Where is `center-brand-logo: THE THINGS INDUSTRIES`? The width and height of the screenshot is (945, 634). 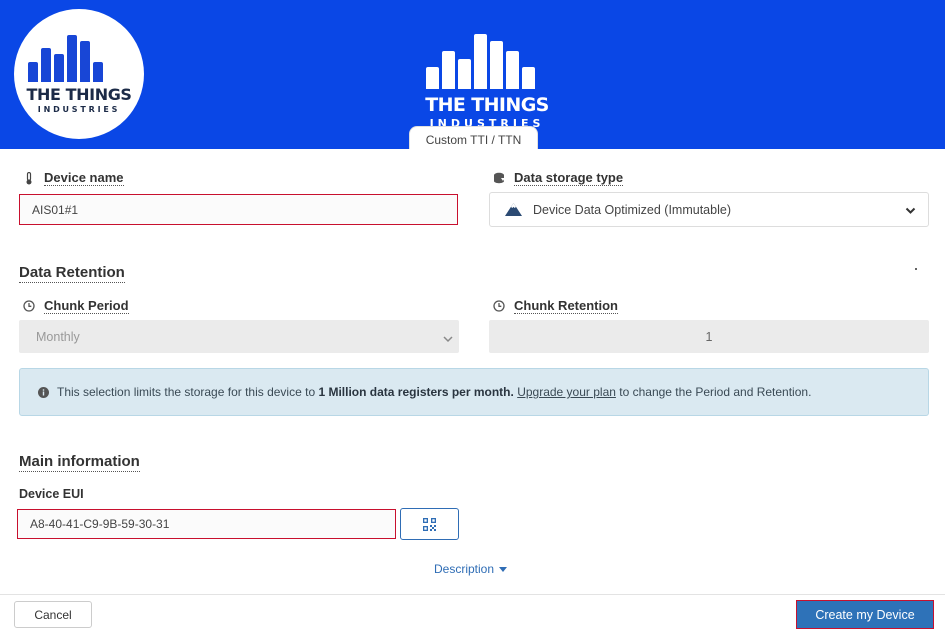 center-brand-logo: THE THINGS INDUSTRIES is located at coordinates (487, 81).